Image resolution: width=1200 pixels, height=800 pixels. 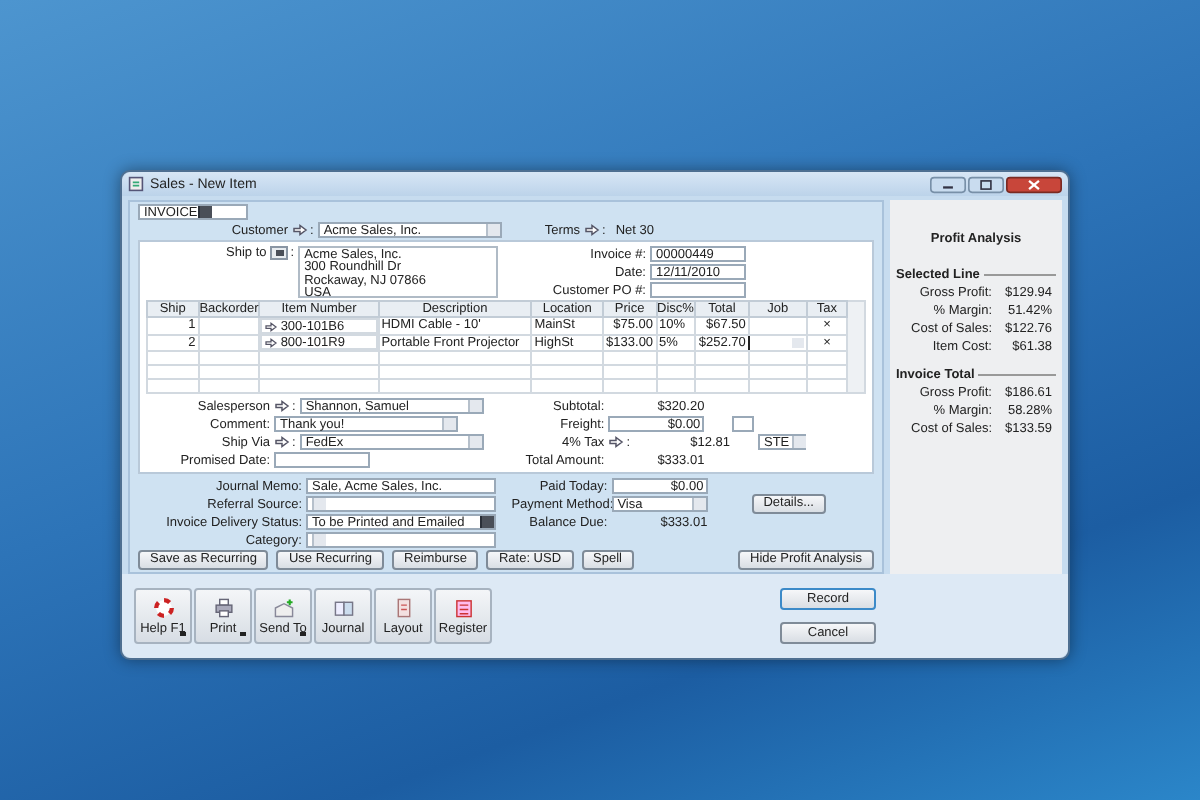 What do you see at coordinates (343, 607) in the screenshot?
I see `book-icon` at bounding box center [343, 607].